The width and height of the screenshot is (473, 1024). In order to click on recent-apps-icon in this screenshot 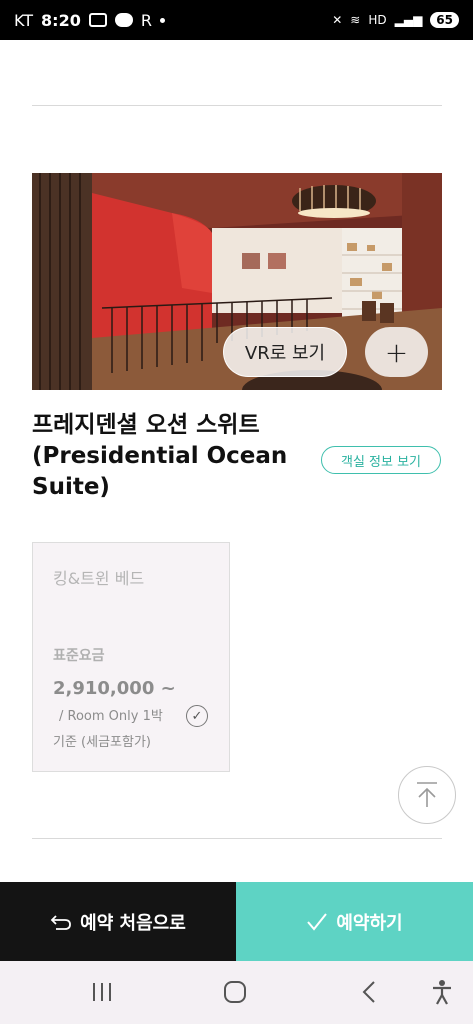, I will do `click(102, 992)`.